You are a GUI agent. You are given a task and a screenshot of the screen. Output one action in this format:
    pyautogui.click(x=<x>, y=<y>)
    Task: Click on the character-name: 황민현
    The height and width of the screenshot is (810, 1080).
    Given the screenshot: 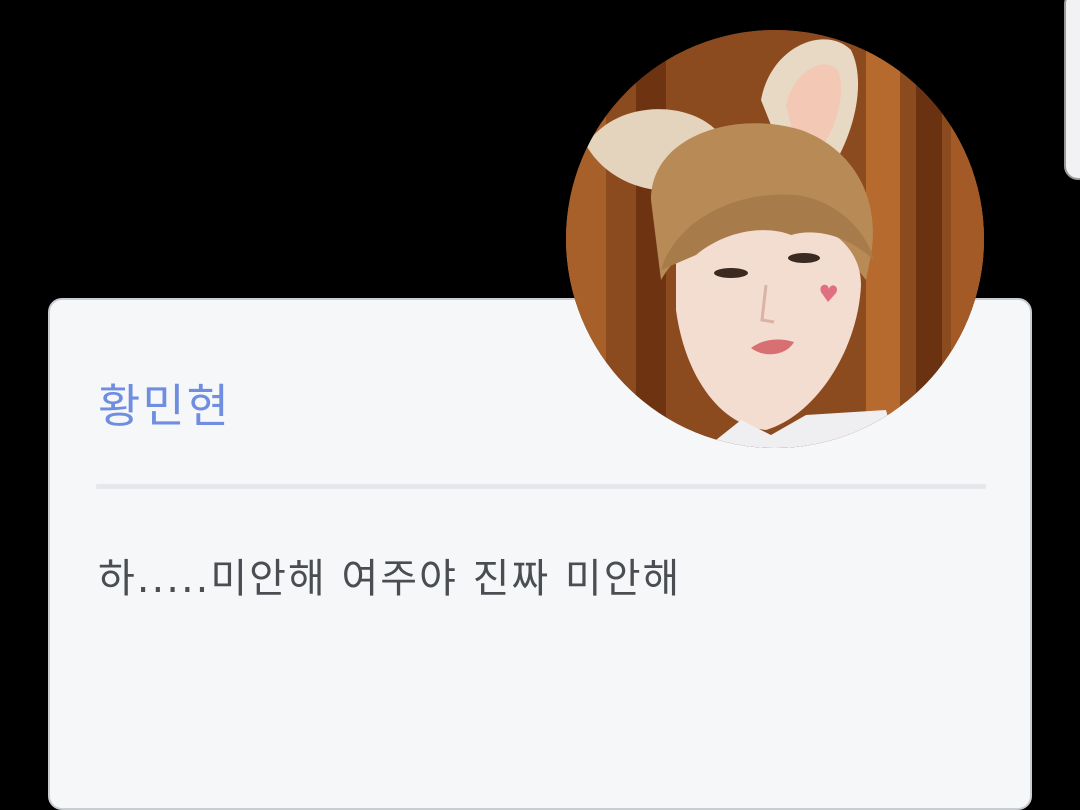 What is the action you would take?
    pyautogui.click(x=164, y=406)
    